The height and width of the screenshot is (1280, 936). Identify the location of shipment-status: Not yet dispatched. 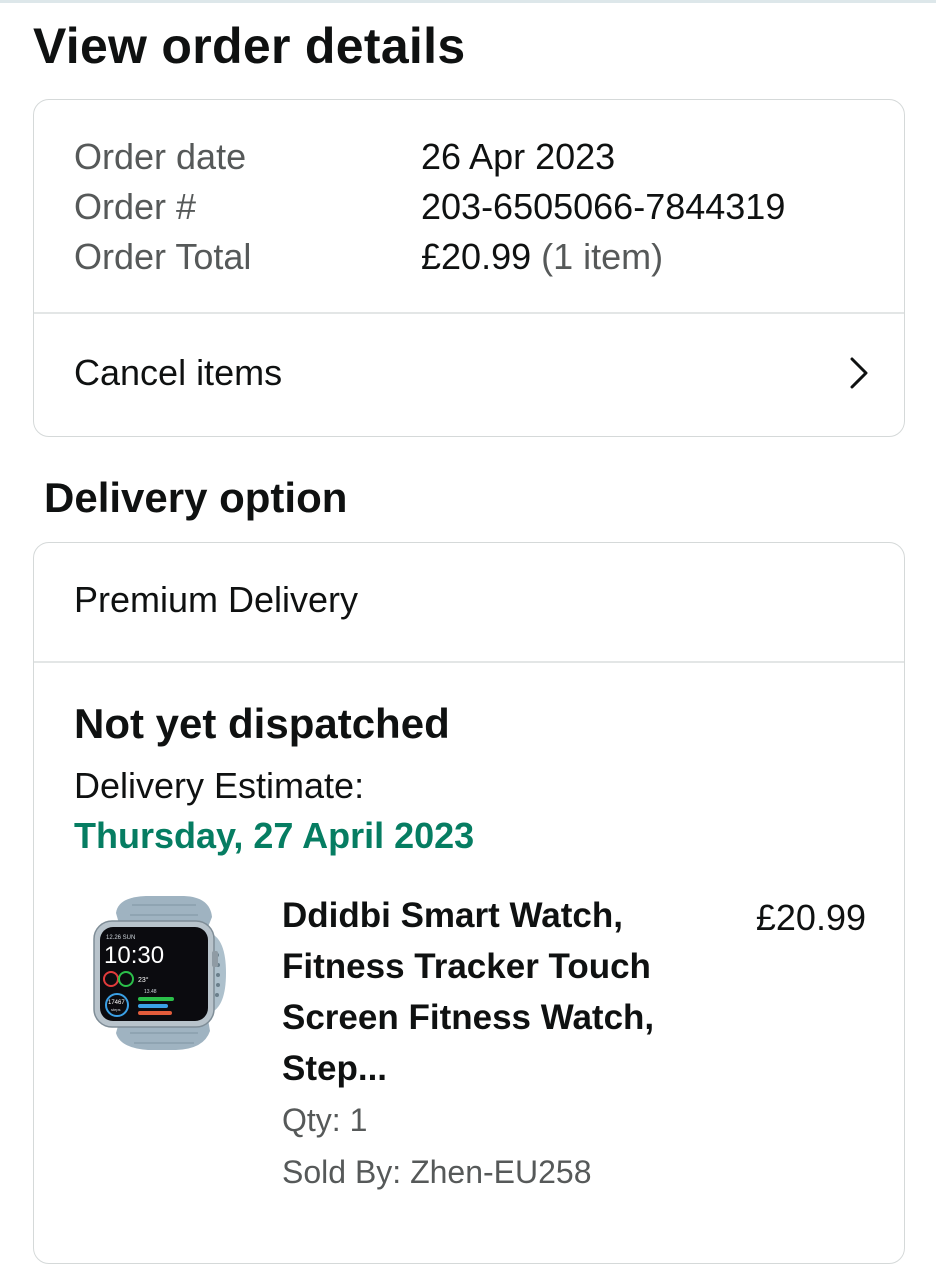
(262, 723).